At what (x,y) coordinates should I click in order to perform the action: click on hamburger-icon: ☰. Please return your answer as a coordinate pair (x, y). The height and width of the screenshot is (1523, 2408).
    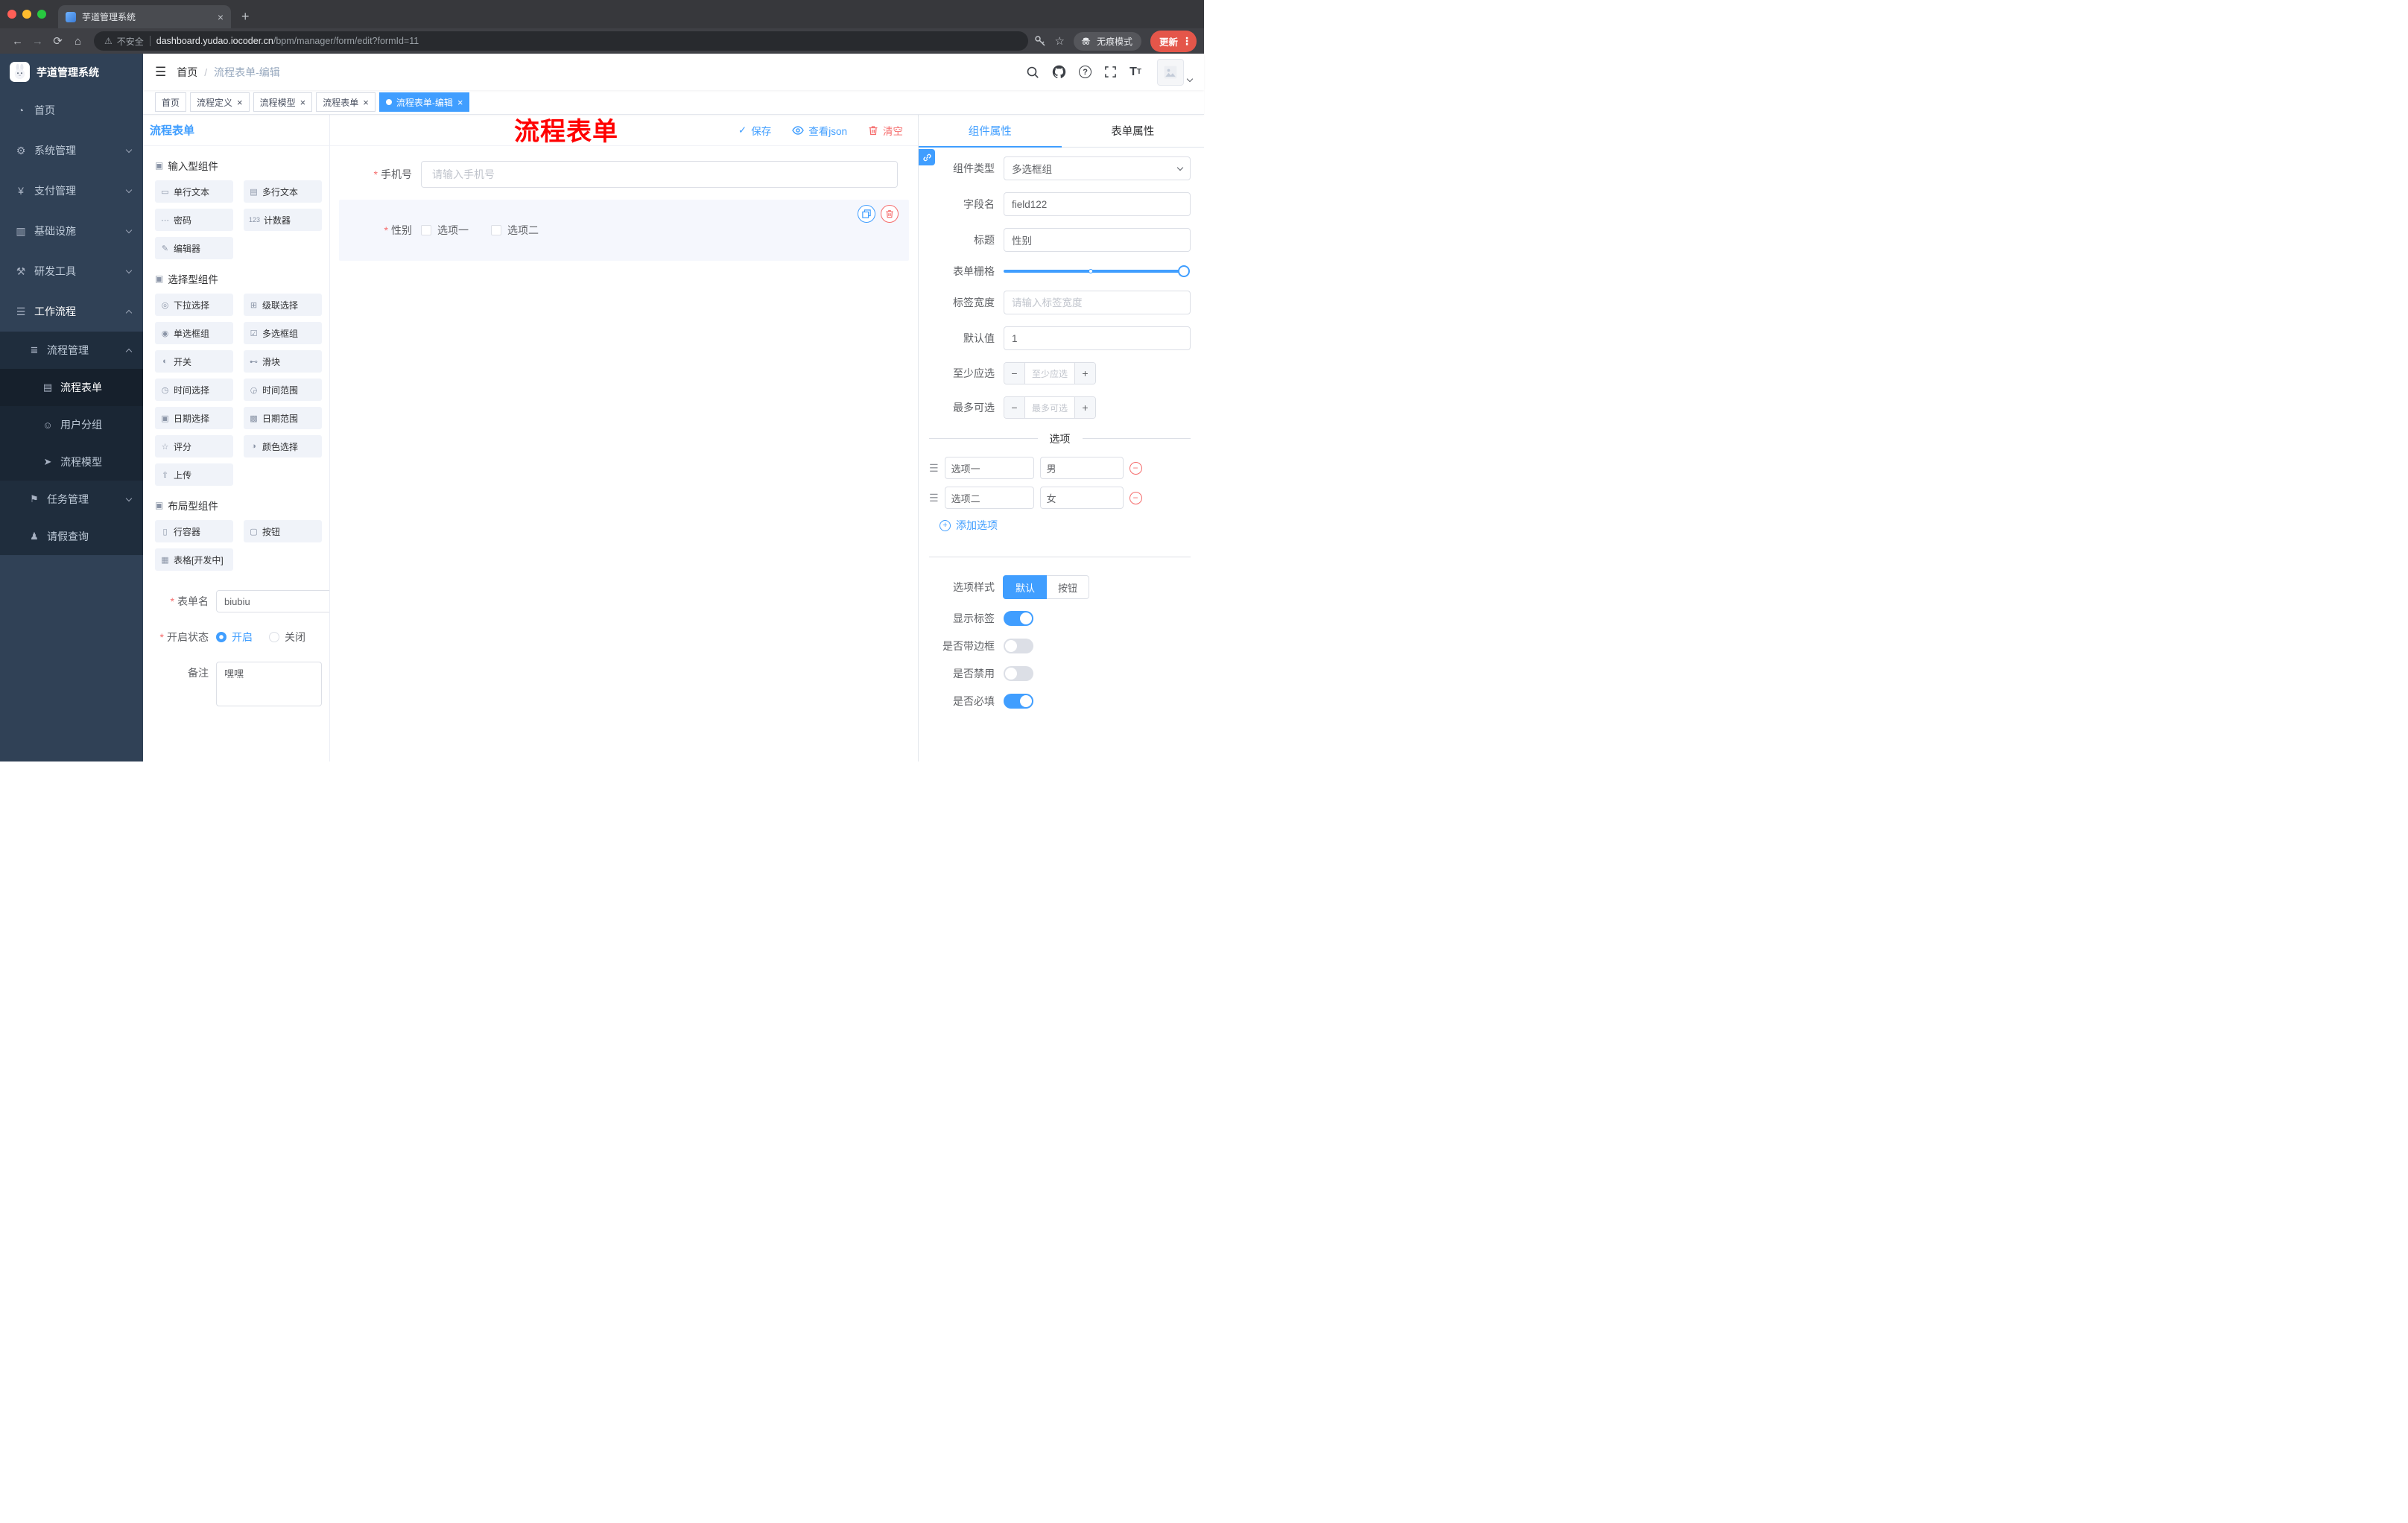
    Looking at the image, I should click on (160, 72).